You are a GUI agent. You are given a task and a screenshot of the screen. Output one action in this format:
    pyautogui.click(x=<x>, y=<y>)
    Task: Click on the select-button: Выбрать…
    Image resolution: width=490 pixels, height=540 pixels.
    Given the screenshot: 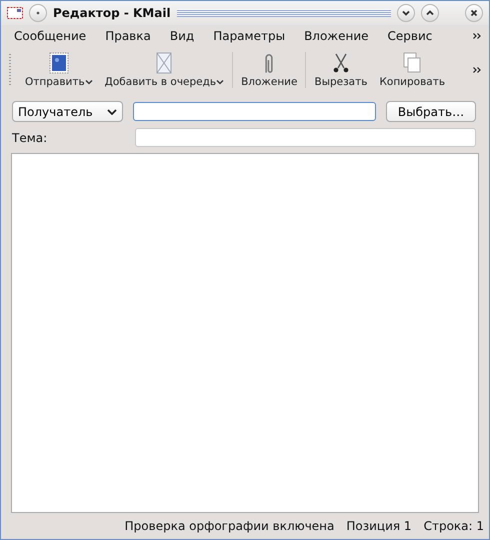 What is the action you would take?
    pyautogui.click(x=431, y=111)
    